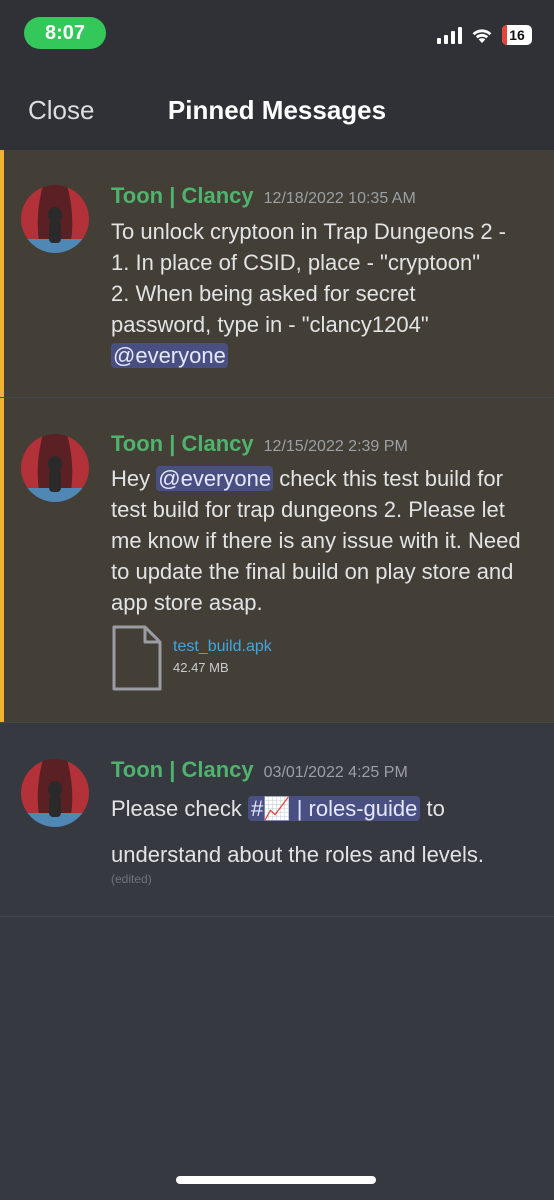 The image size is (554, 1200). What do you see at coordinates (65, 33) in the screenshot?
I see `status-time: 8:07` at bounding box center [65, 33].